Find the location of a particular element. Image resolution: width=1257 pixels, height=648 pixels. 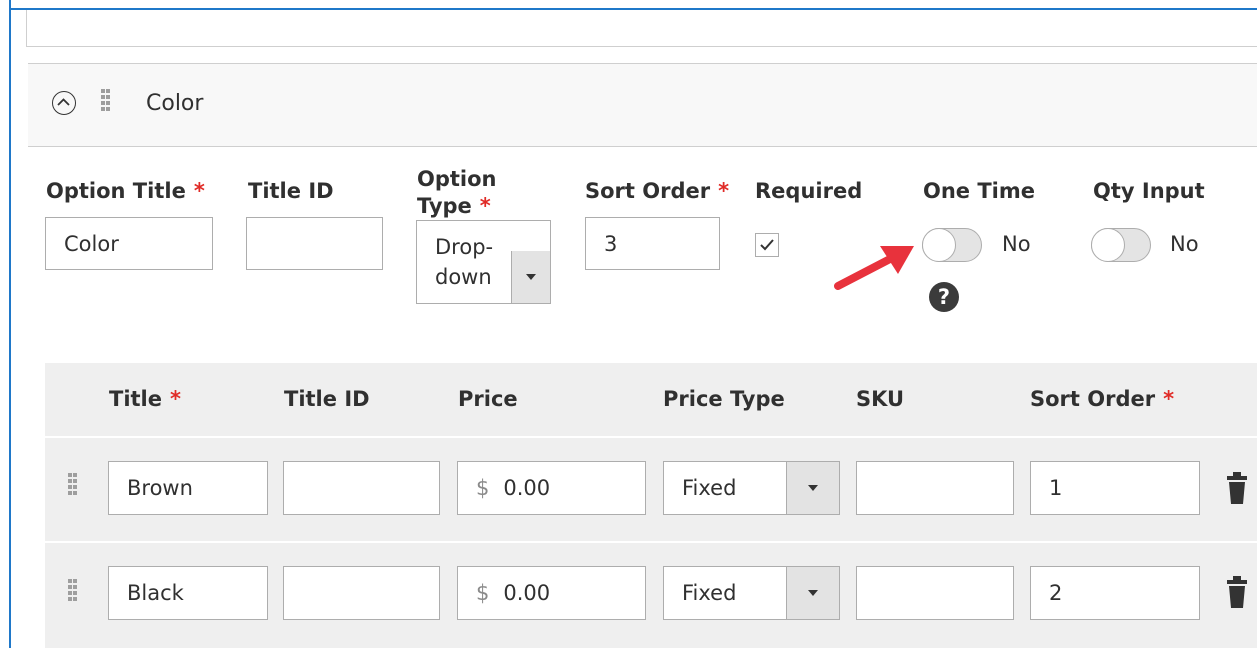

qty-input-toggle-text: No is located at coordinates (1184, 244).